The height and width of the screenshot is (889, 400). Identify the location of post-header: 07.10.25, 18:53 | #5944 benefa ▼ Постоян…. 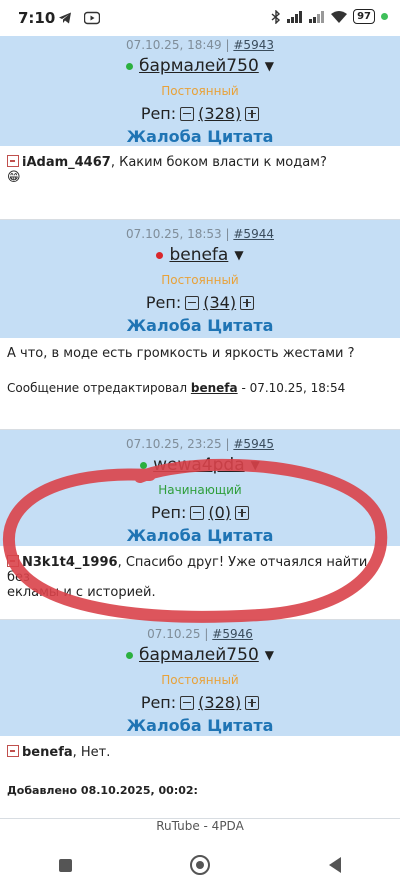
(200, 279).